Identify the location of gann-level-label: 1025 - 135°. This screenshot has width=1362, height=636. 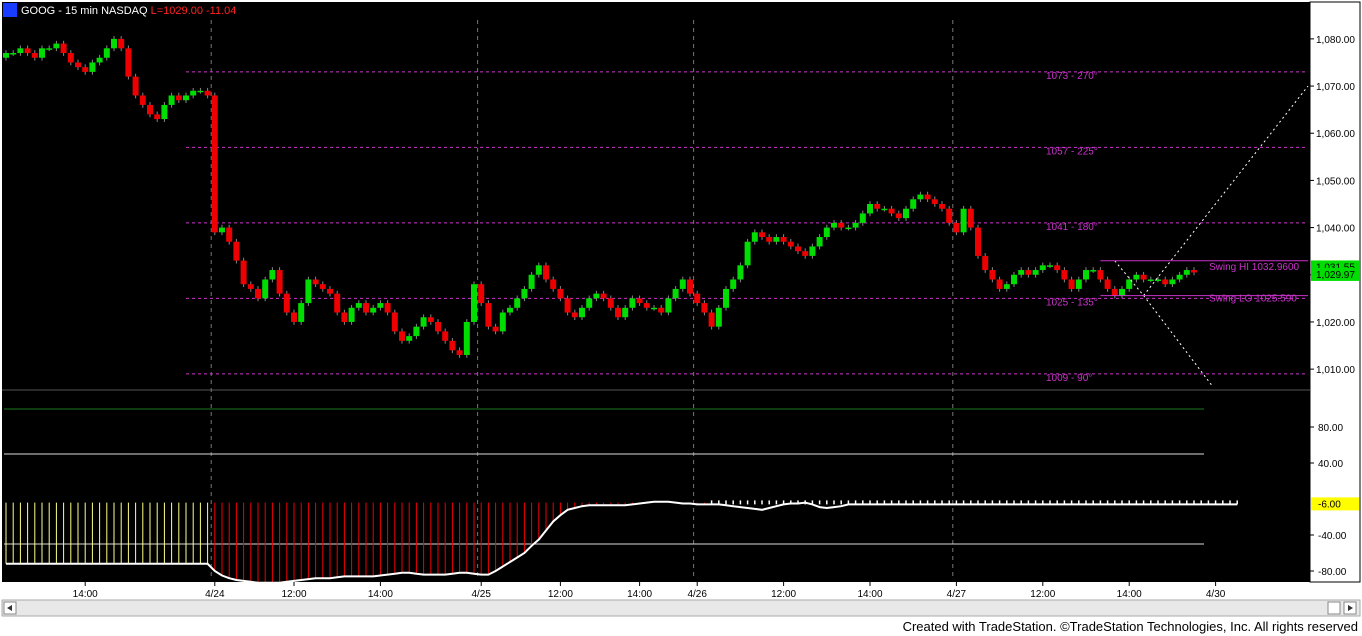
(1072, 302).